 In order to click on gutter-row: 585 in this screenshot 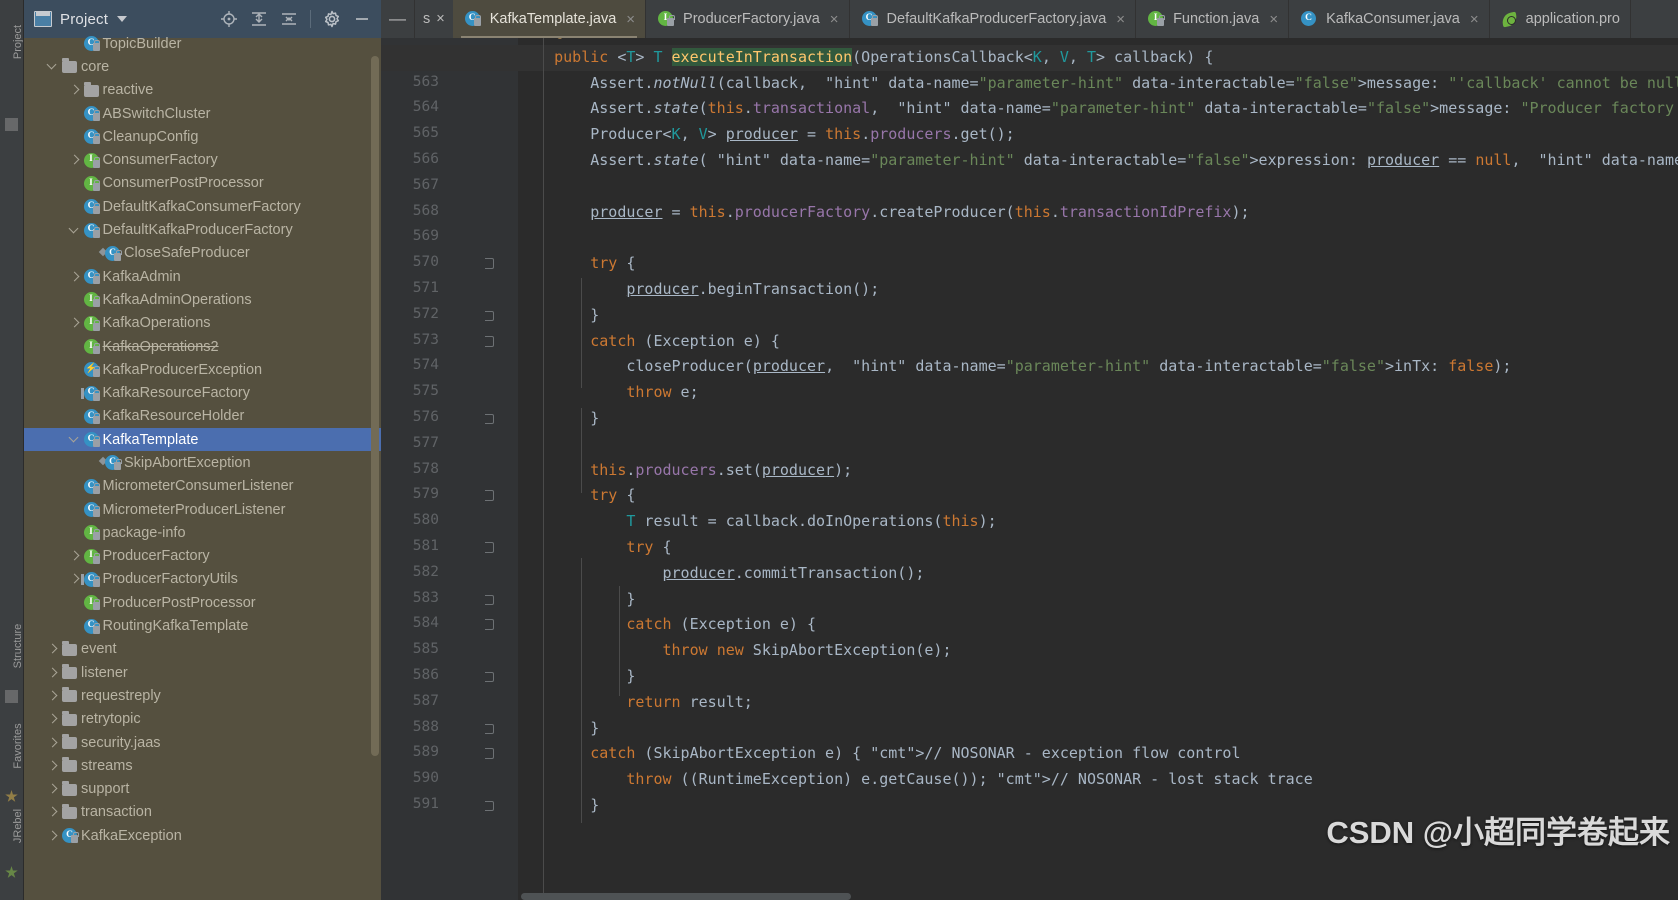, I will do `click(449, 651)`.